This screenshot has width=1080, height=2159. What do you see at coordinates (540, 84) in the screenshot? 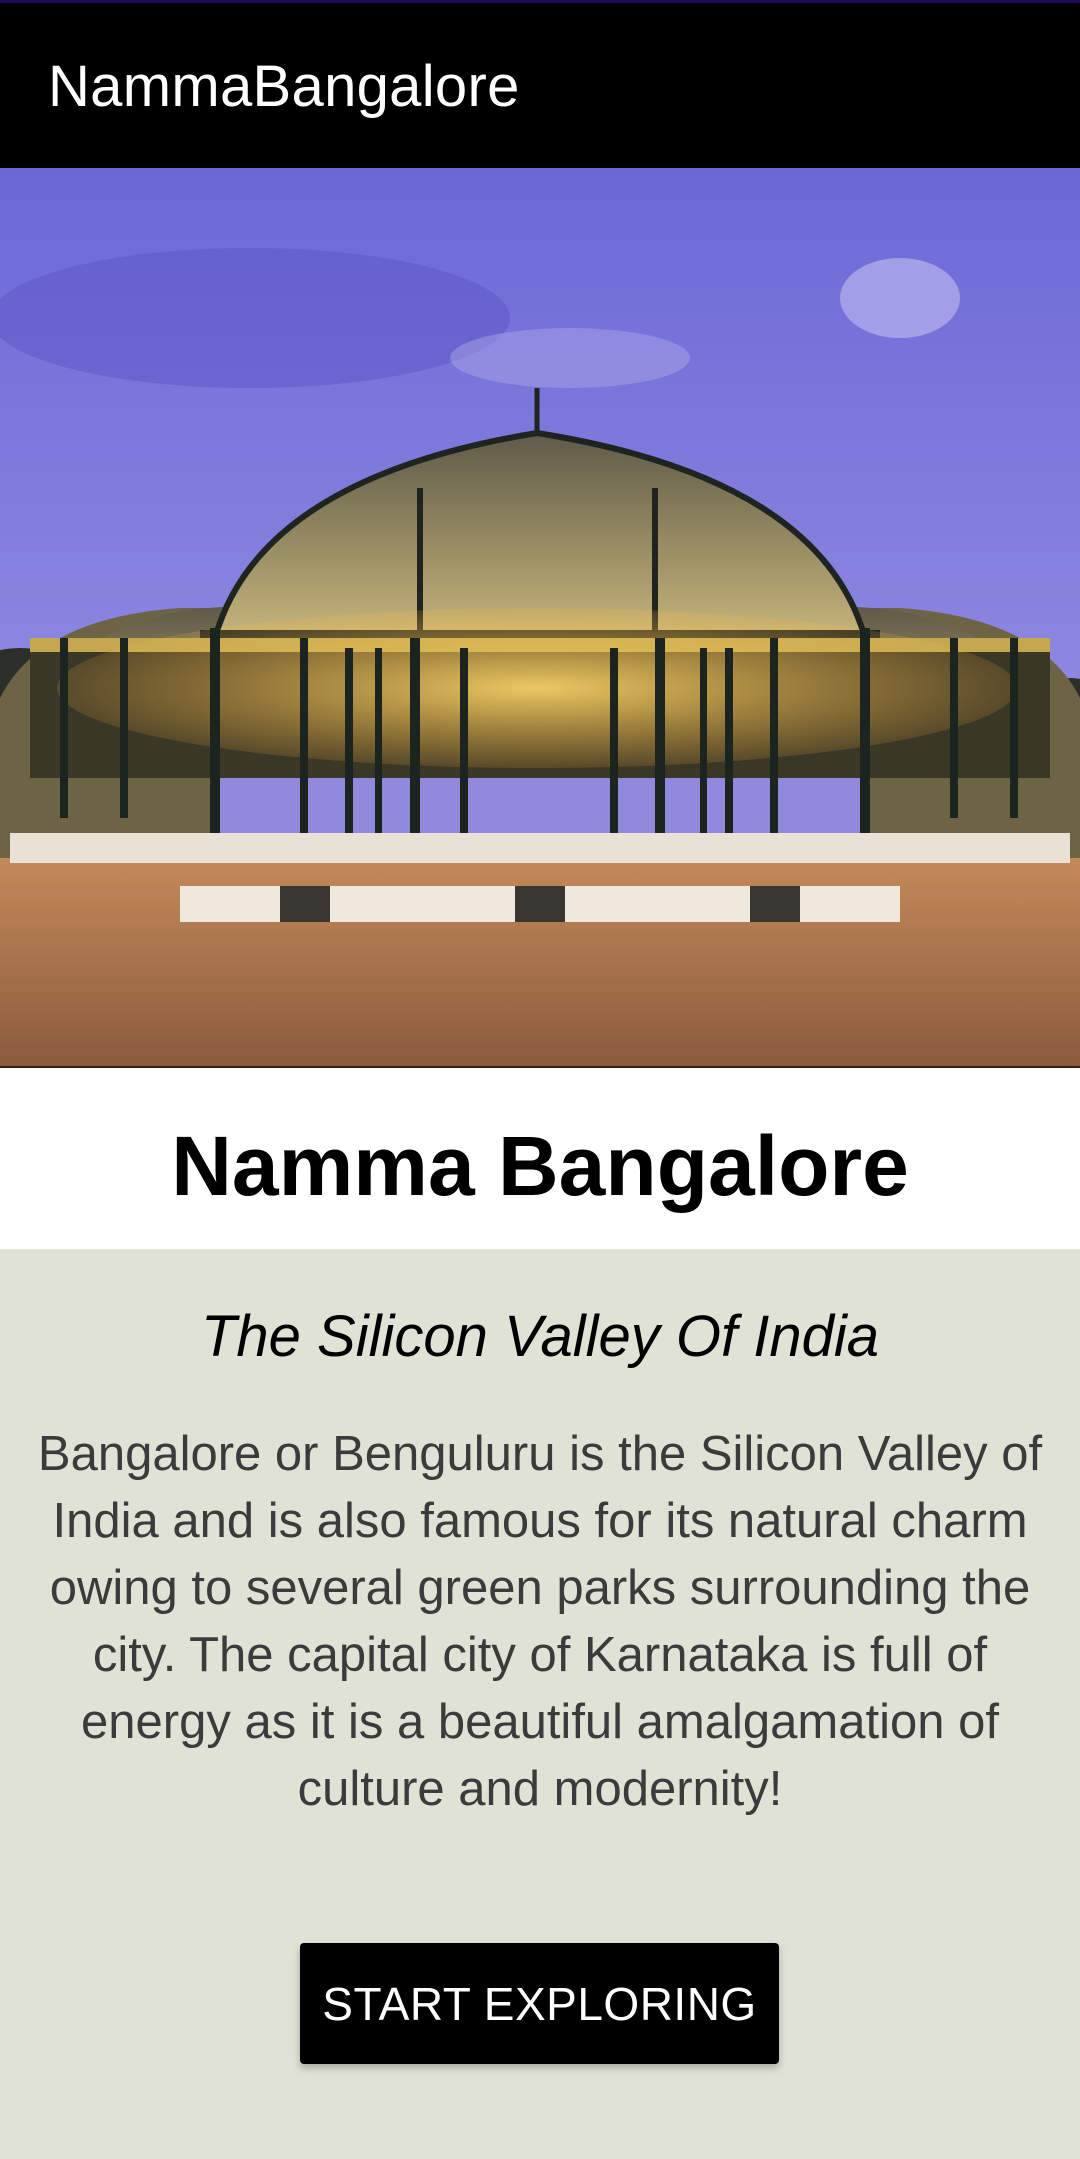
I see `app-bar: NammaBangalore` at bounding box center [540, 84].